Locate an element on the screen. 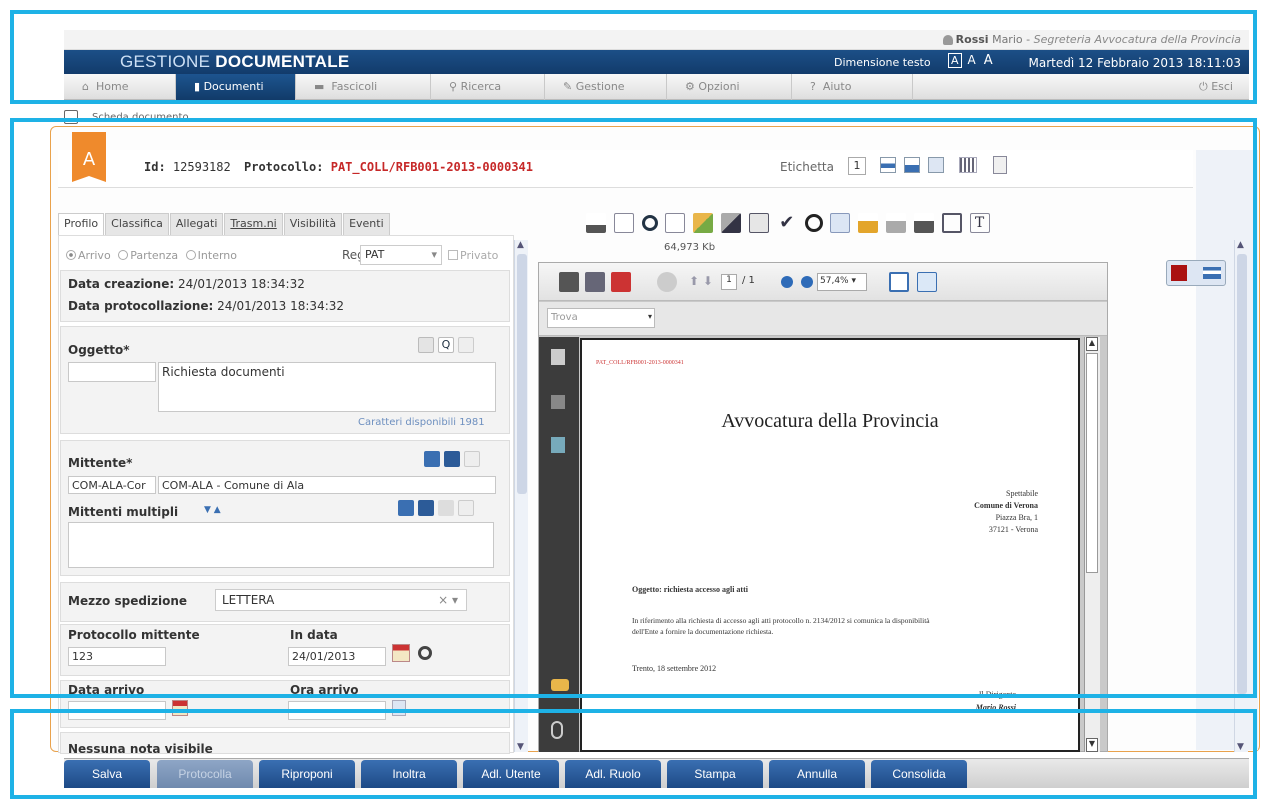 The image size is (1269, 799). zoom-select: 57,4% ▾ is located at coordinates (842, 282).